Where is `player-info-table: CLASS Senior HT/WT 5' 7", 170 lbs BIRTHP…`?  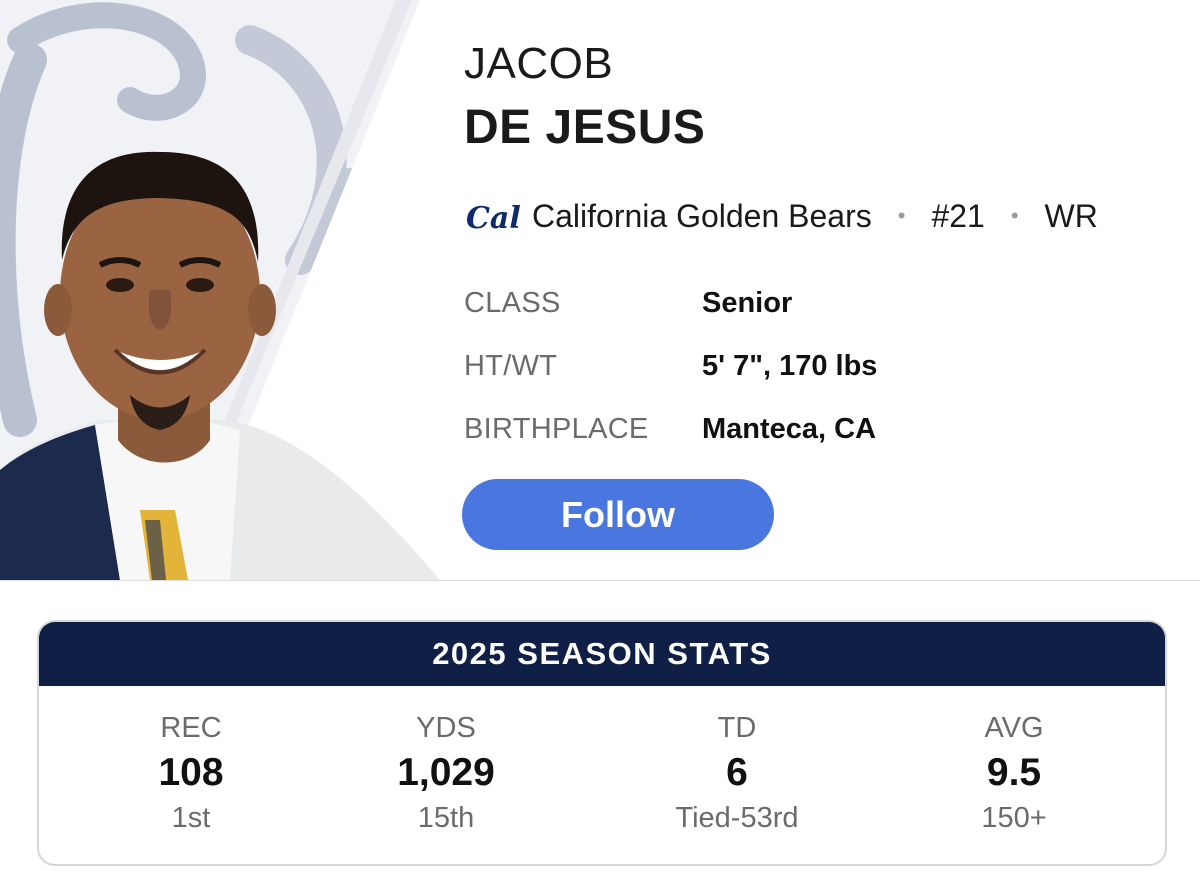 player-info-table: CLASS Senior HT/WT 5' 7", 170 lbs BIRTHP… is located at coordinates (670, 366).